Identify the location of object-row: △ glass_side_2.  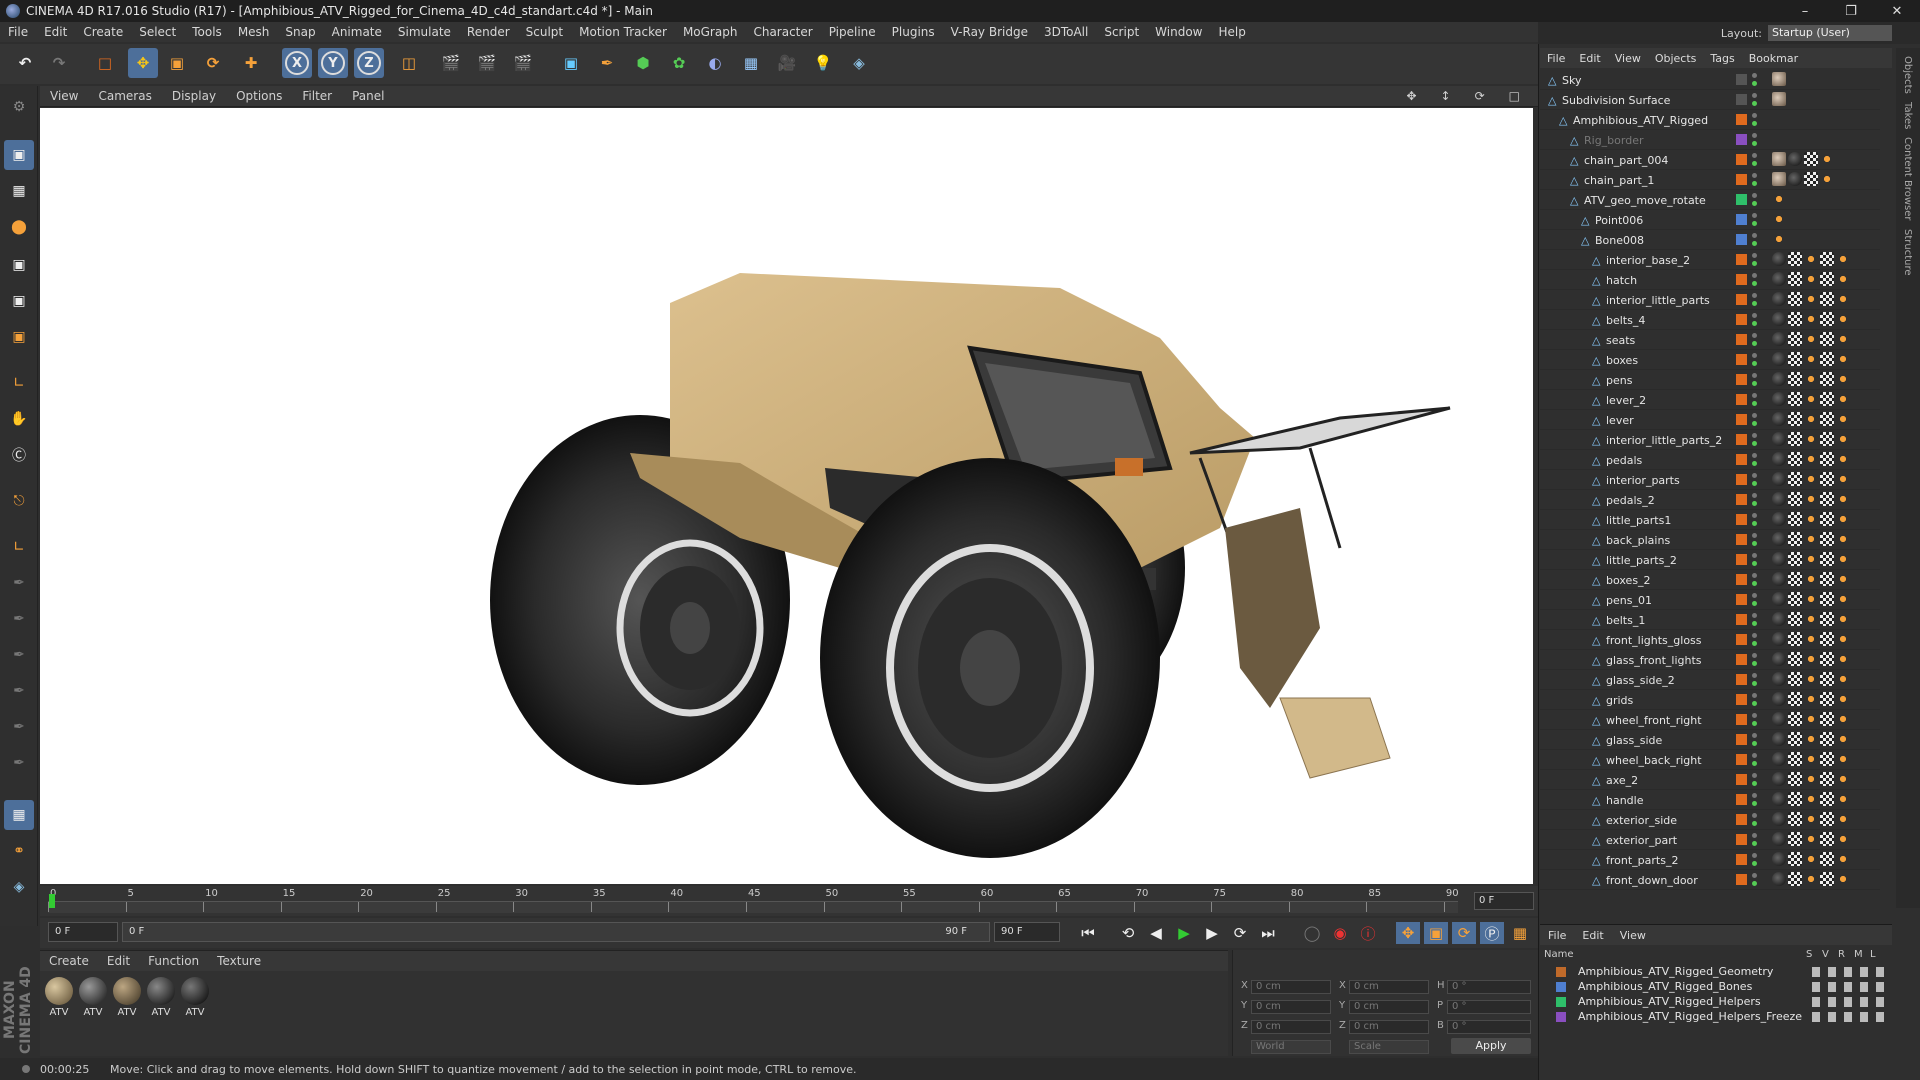
(1710, 680).